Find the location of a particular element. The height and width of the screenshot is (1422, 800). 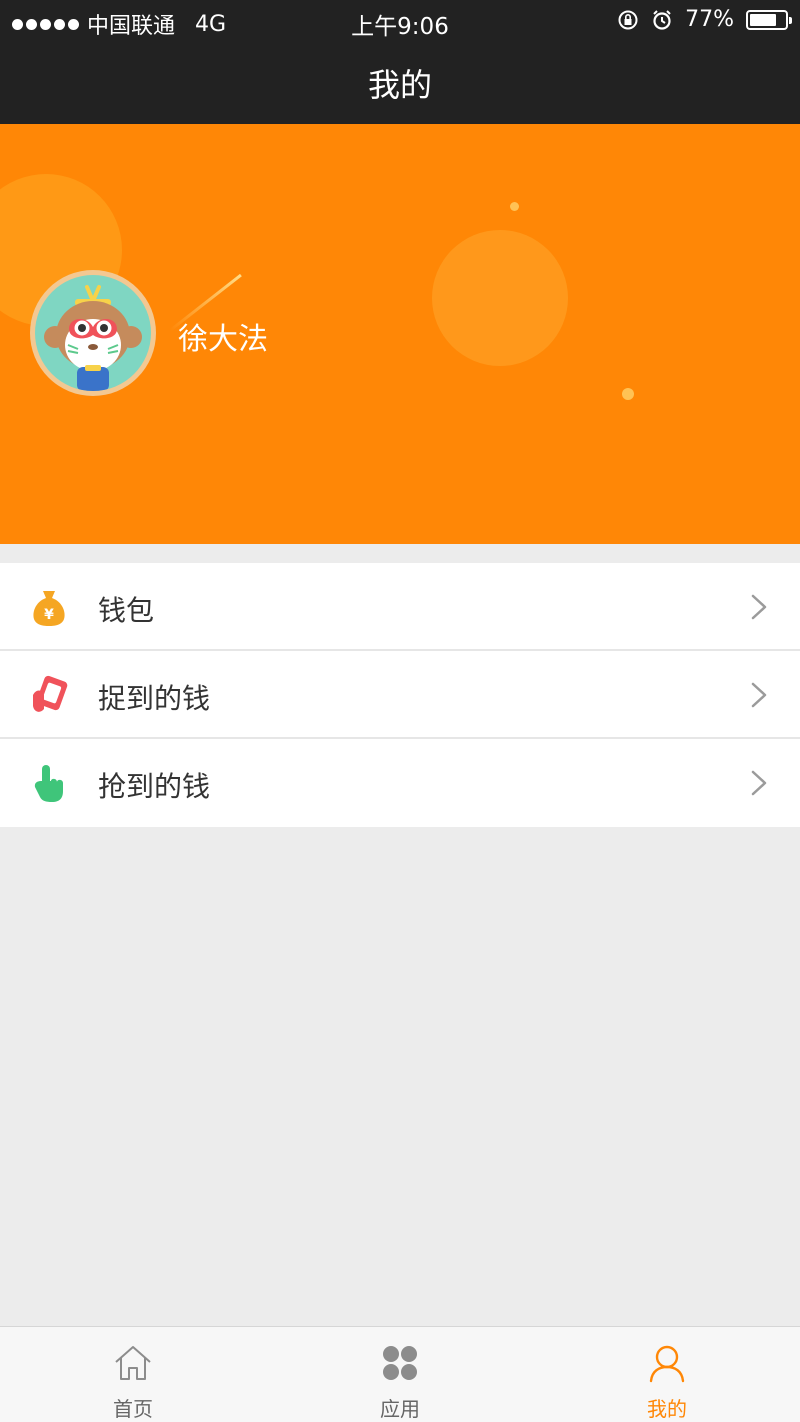

battery-icon is located at coordinates (769, 19).